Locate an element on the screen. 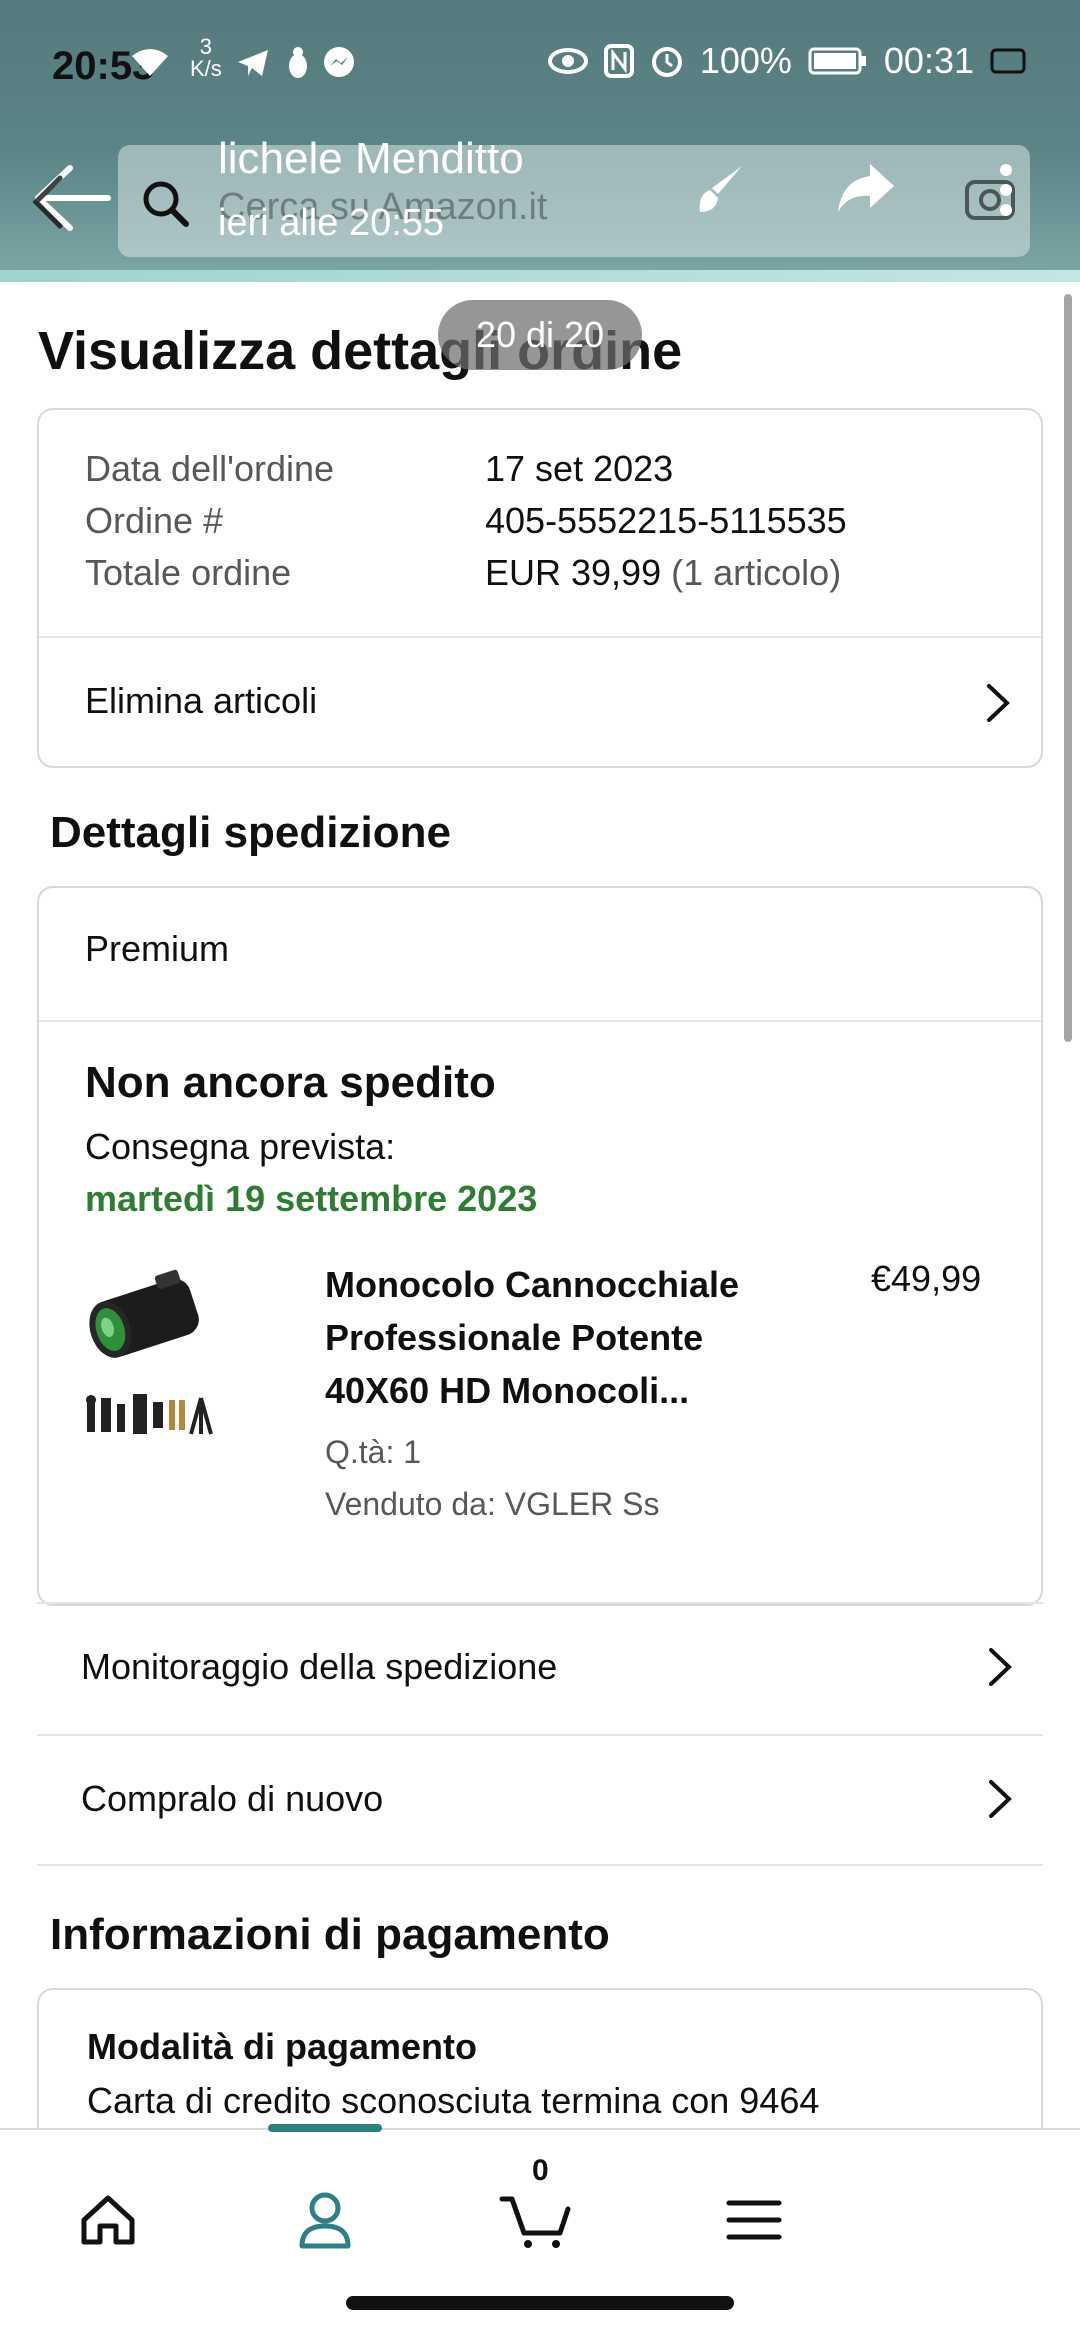 The width and height of the screenshot is (1080, 2340). order-total-label: Totale ordine is located at coordinates (188, 572).